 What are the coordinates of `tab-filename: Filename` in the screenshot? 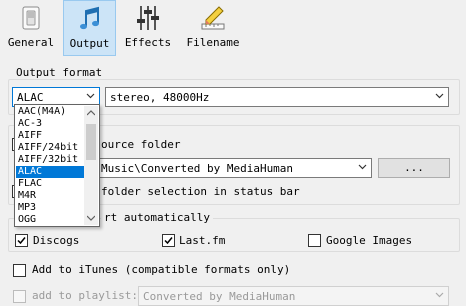 It's located at (213, 28).